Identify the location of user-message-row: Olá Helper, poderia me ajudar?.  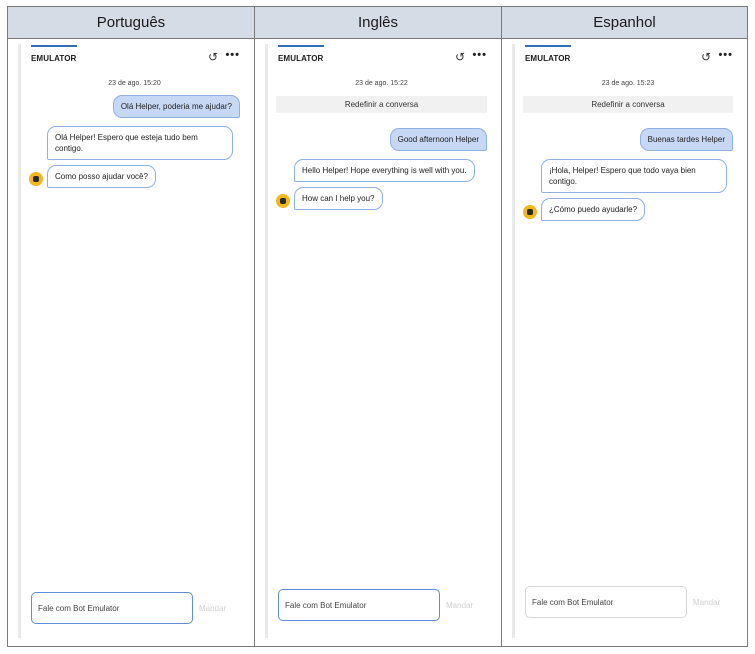
(134, 106).